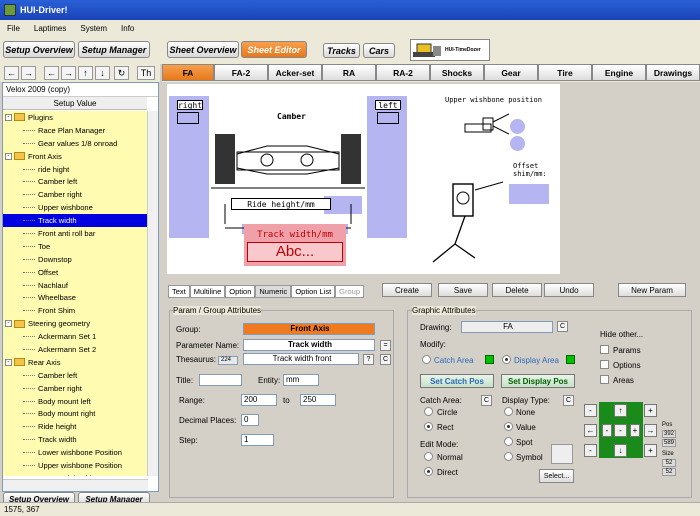 Image resolution: width=700 pixels, height=516 pixels. Describe the element at coordinates (93, 28) in the screenshot. I see `menu-system: System` at that location.